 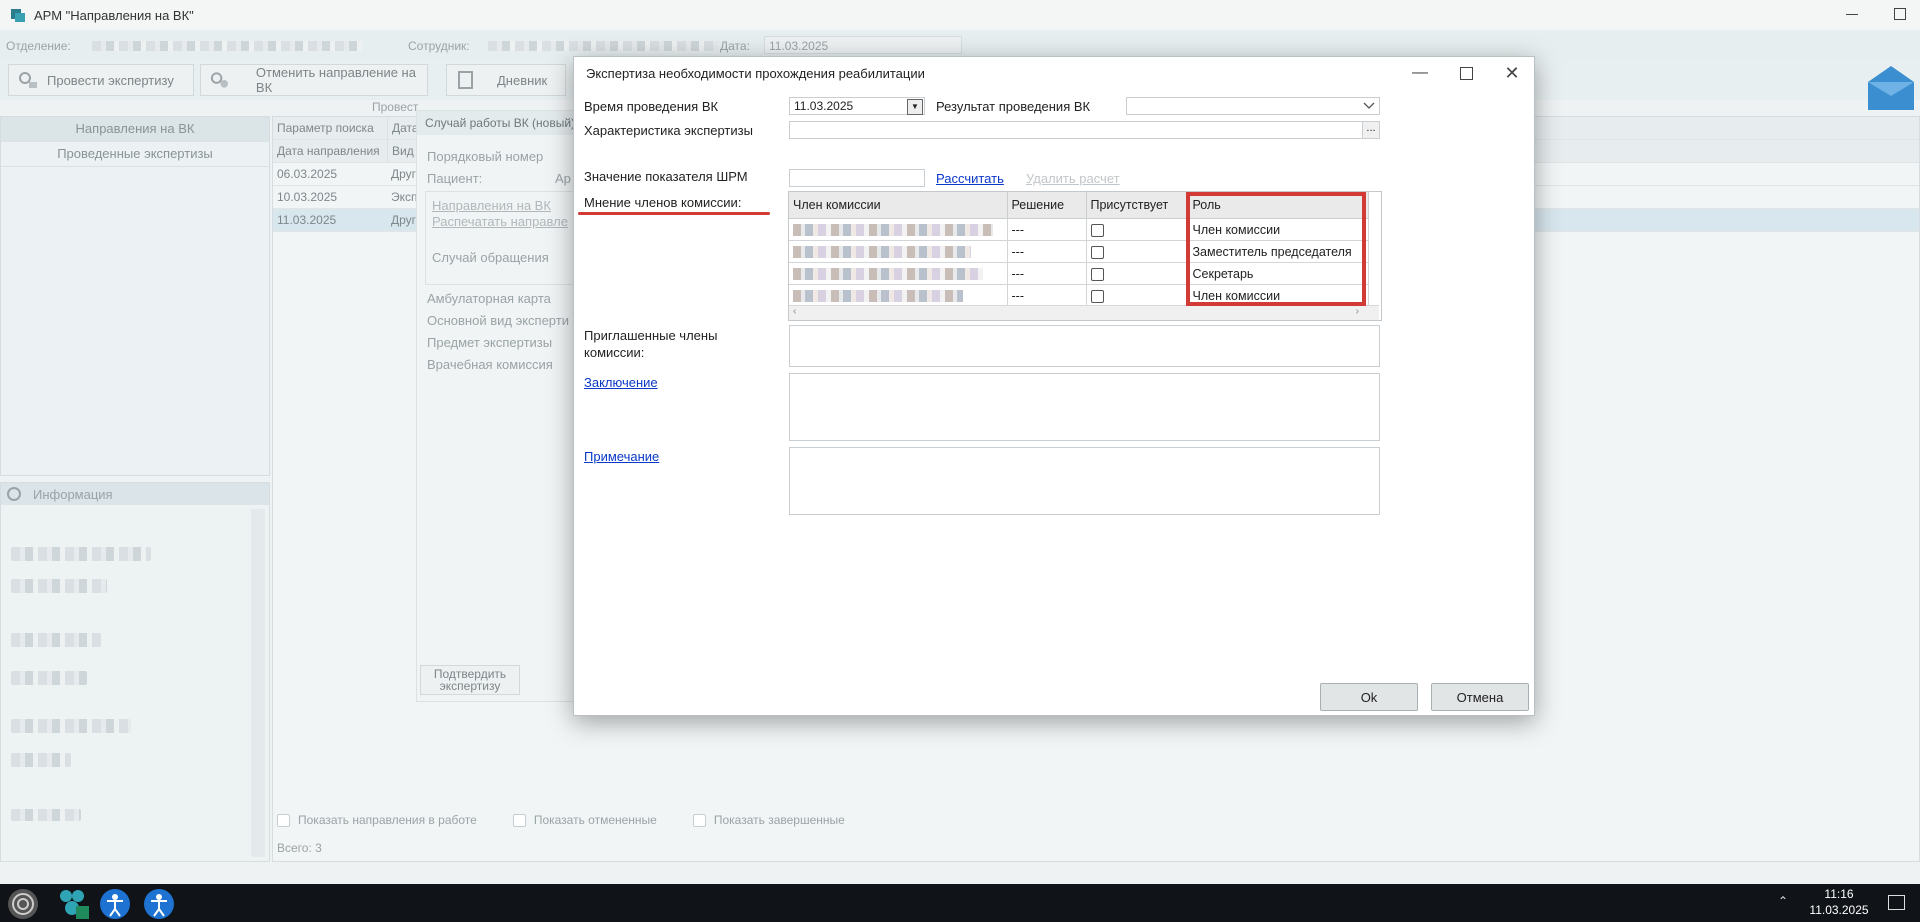 What do you see at coordinates (857, 178) in the screenshot?
I see `shrm-field` at bounding box center [857, 178].